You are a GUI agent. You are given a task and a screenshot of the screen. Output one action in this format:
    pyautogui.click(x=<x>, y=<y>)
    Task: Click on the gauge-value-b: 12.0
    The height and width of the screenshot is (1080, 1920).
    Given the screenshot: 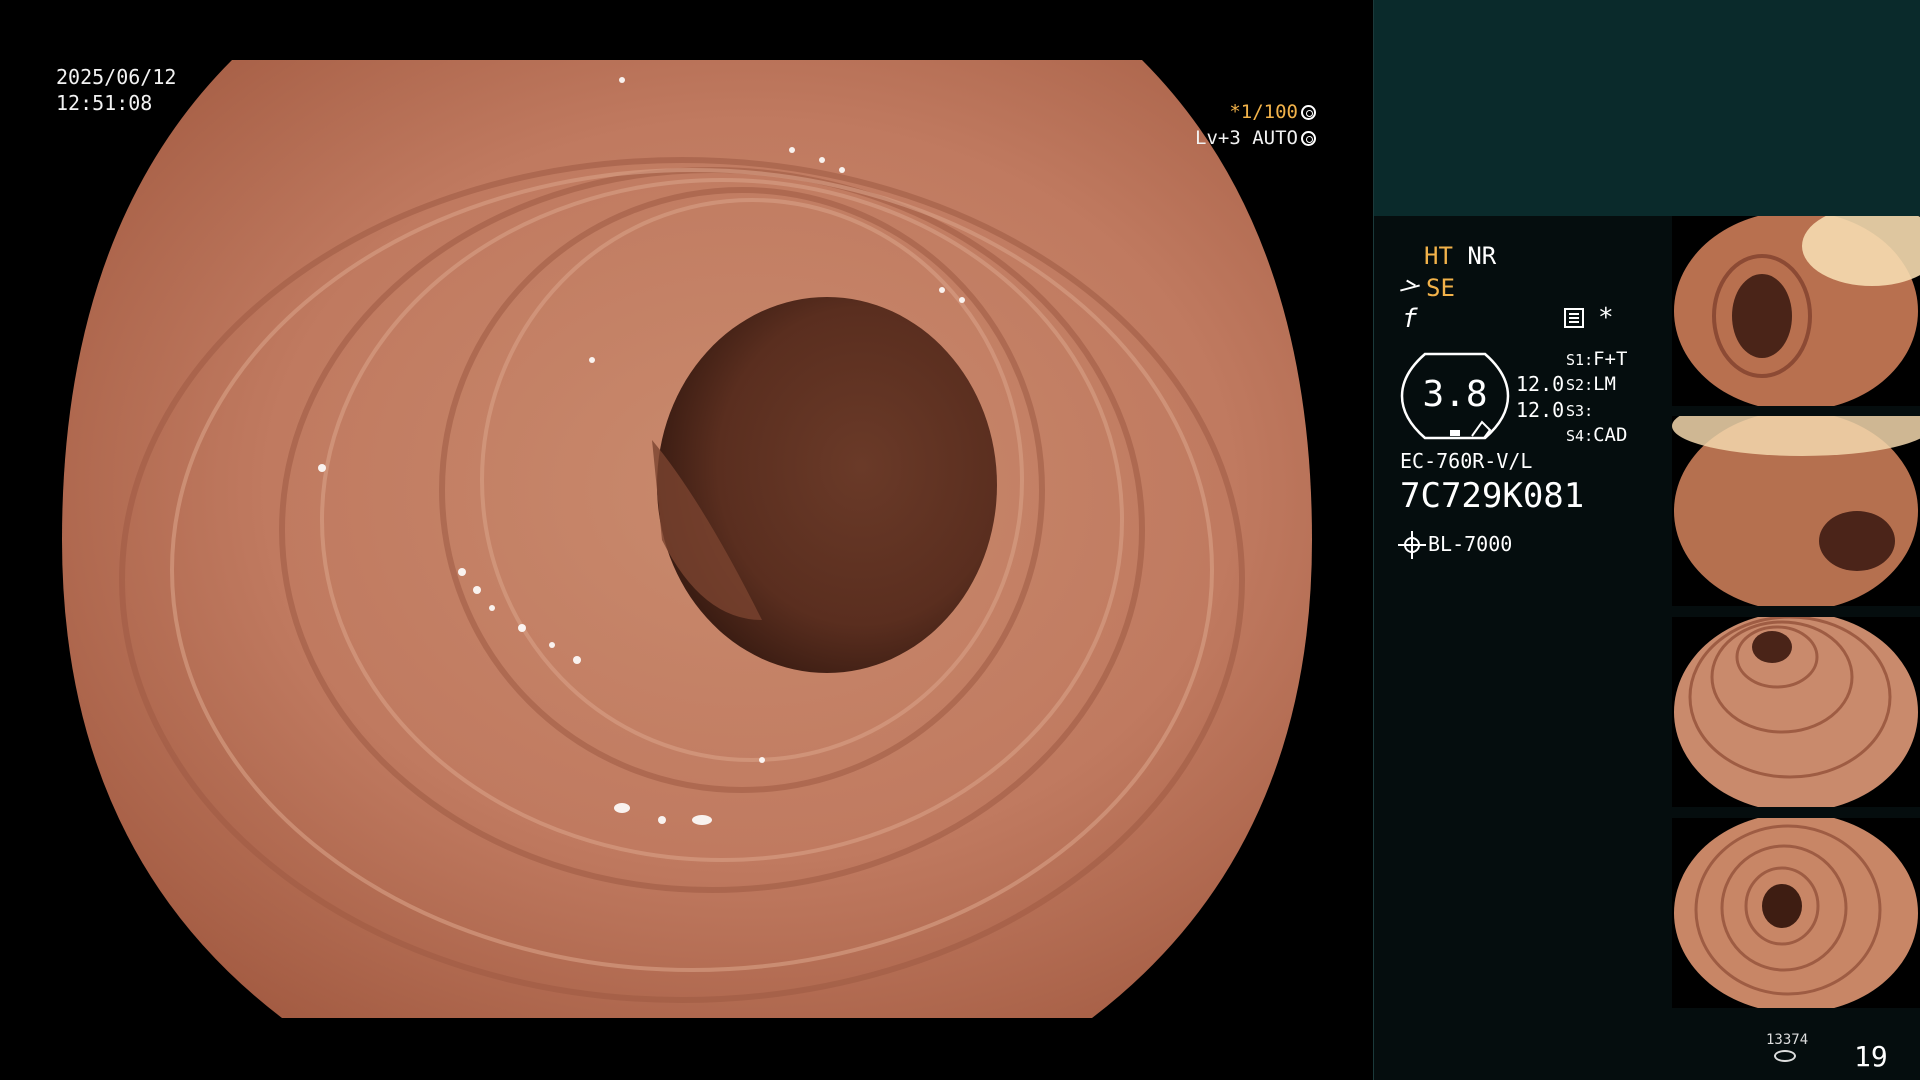 What is the action you would take?
    pyautogui.click(x=1540, y=410)
    